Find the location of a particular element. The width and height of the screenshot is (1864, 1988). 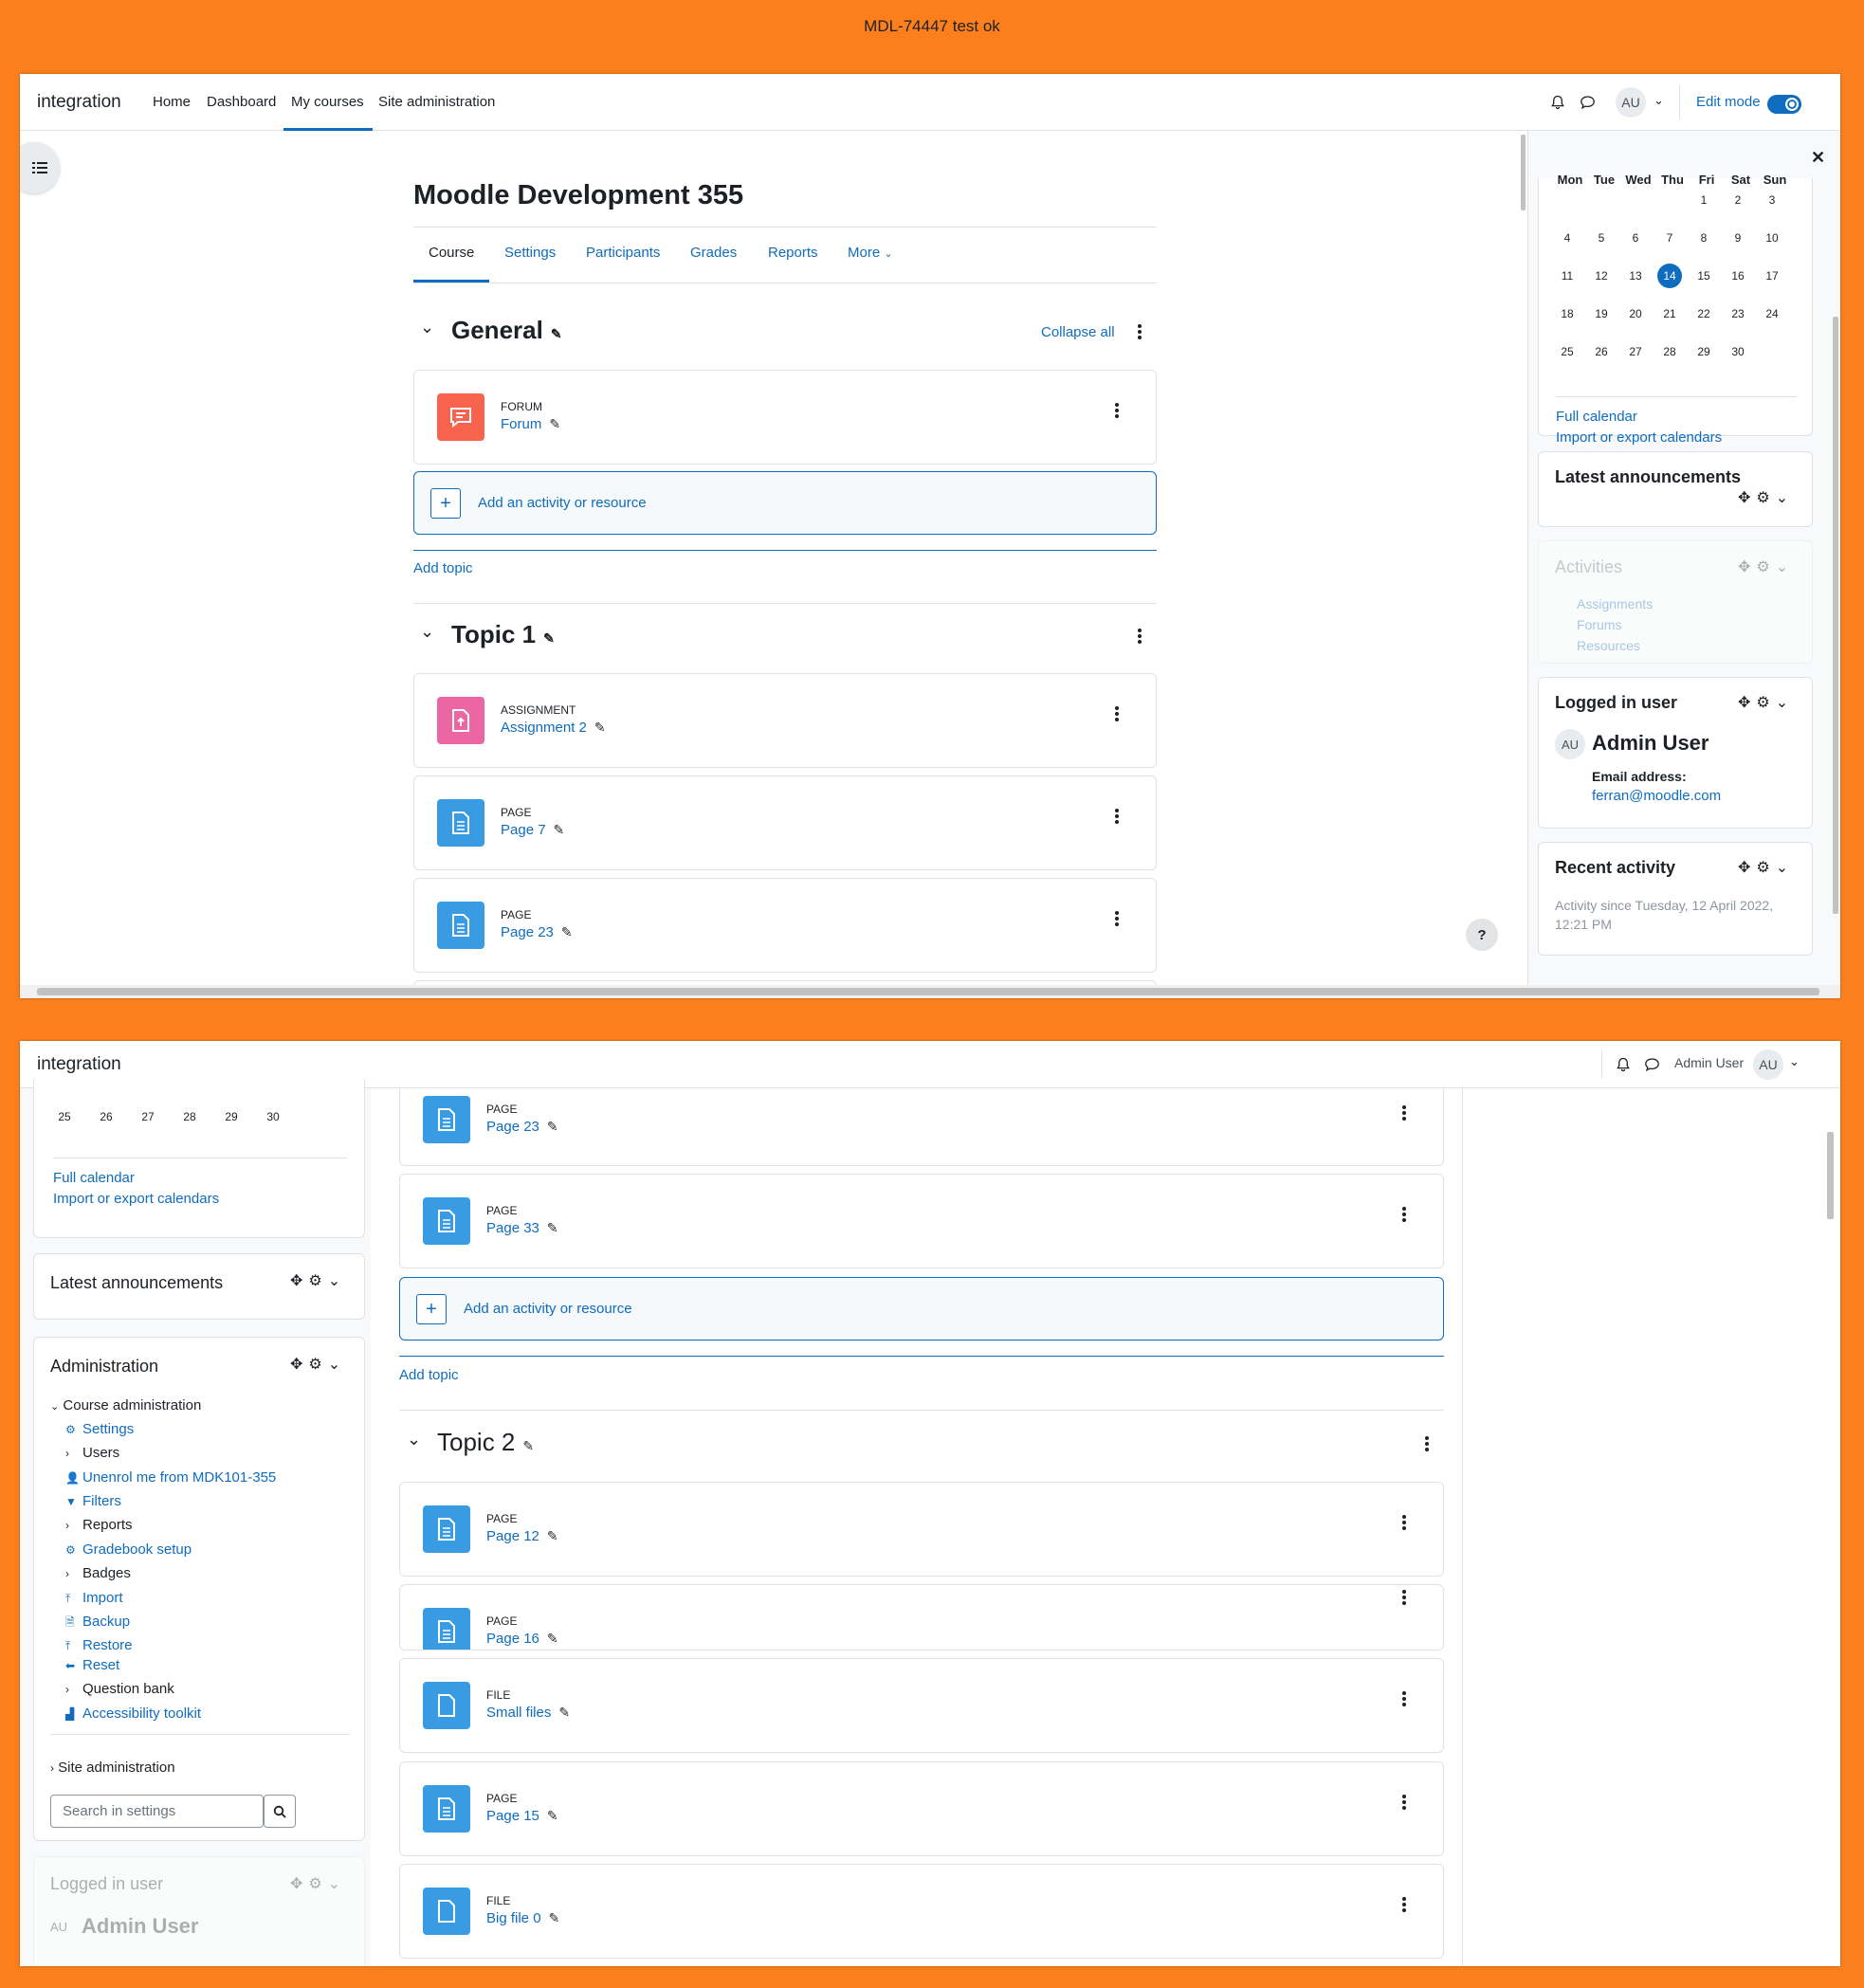

calendar-day: 20 is located at coordinates (1635, 313).